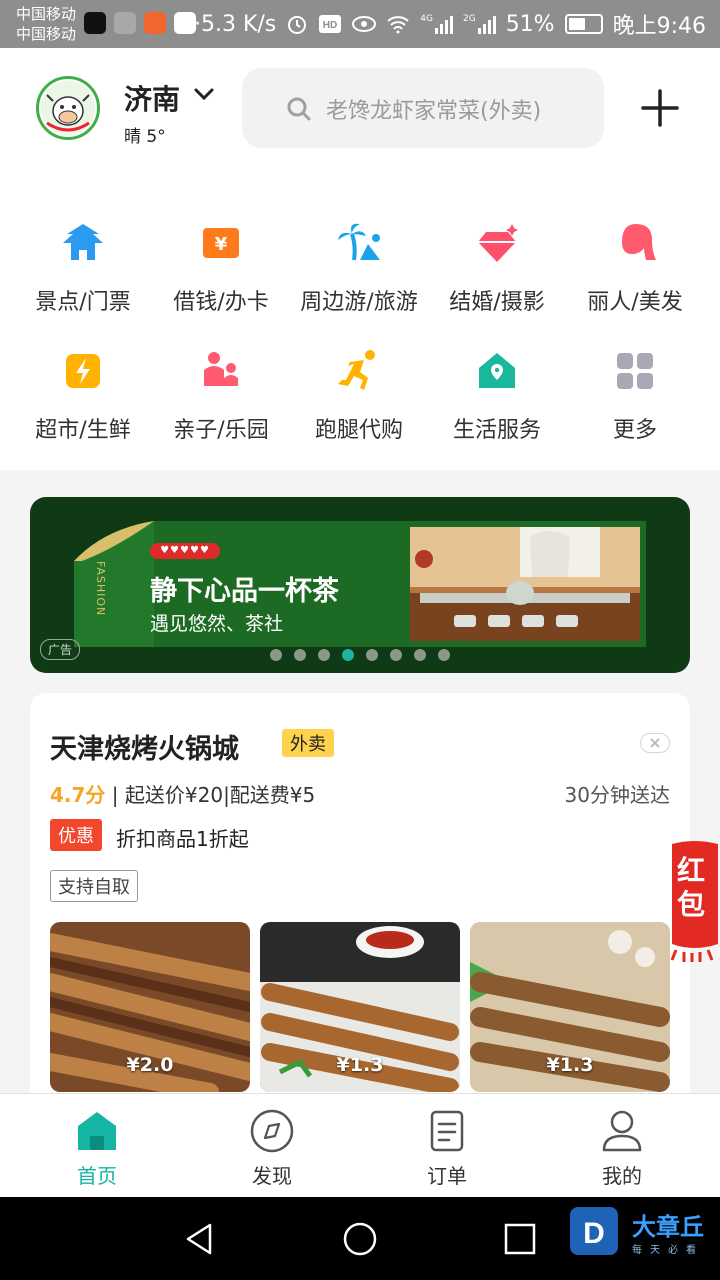 This screenshot has width=720, height=1280. What do you see at coordinates (639, 242) in the screenshot?
I see `woman-hair-icon` at bounding box center [639, 242].